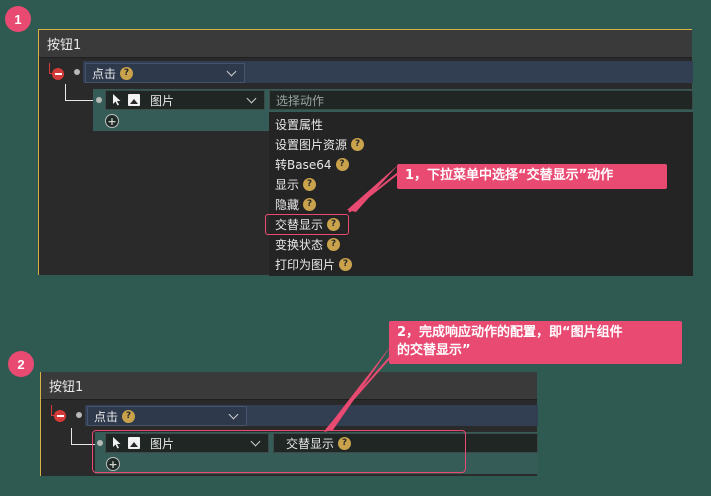  I want to click on add-action-icon: +, so click(112, 121).